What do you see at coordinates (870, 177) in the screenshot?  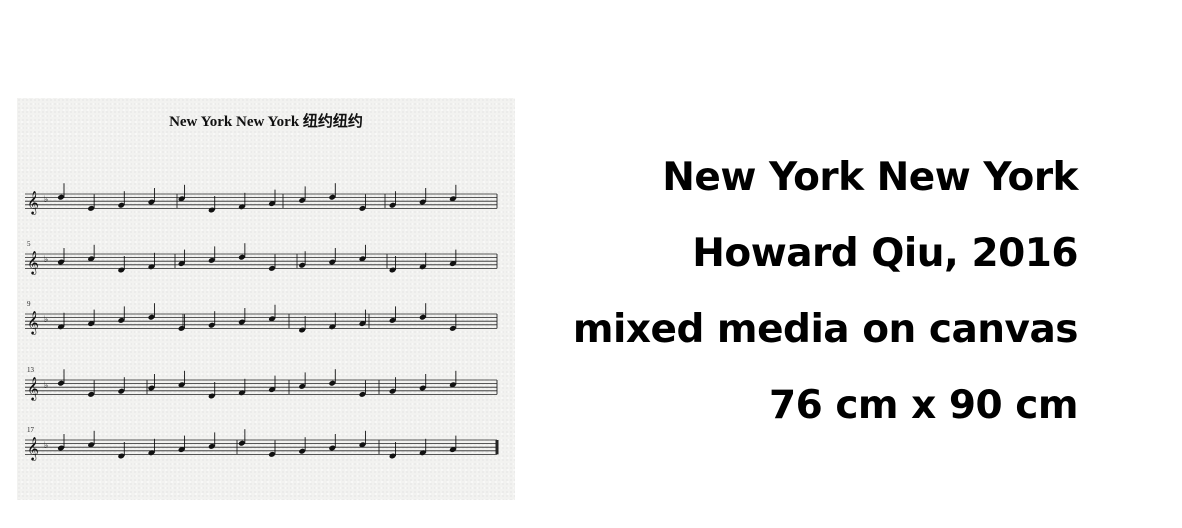 I see `artwork-title: New York New York` at bounding box center [870, 177].